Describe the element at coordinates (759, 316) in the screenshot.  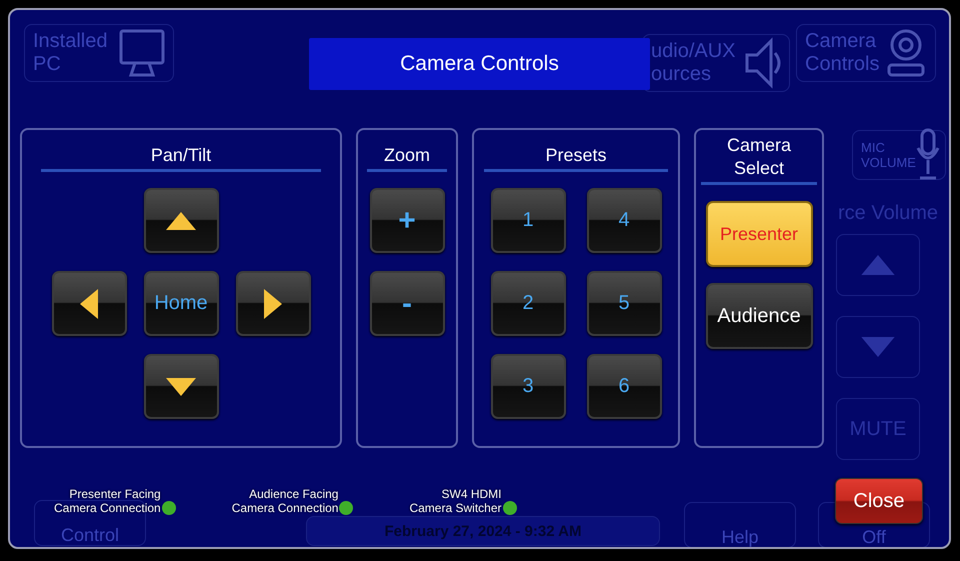
I see `camera-option-button: Audience` at that location.